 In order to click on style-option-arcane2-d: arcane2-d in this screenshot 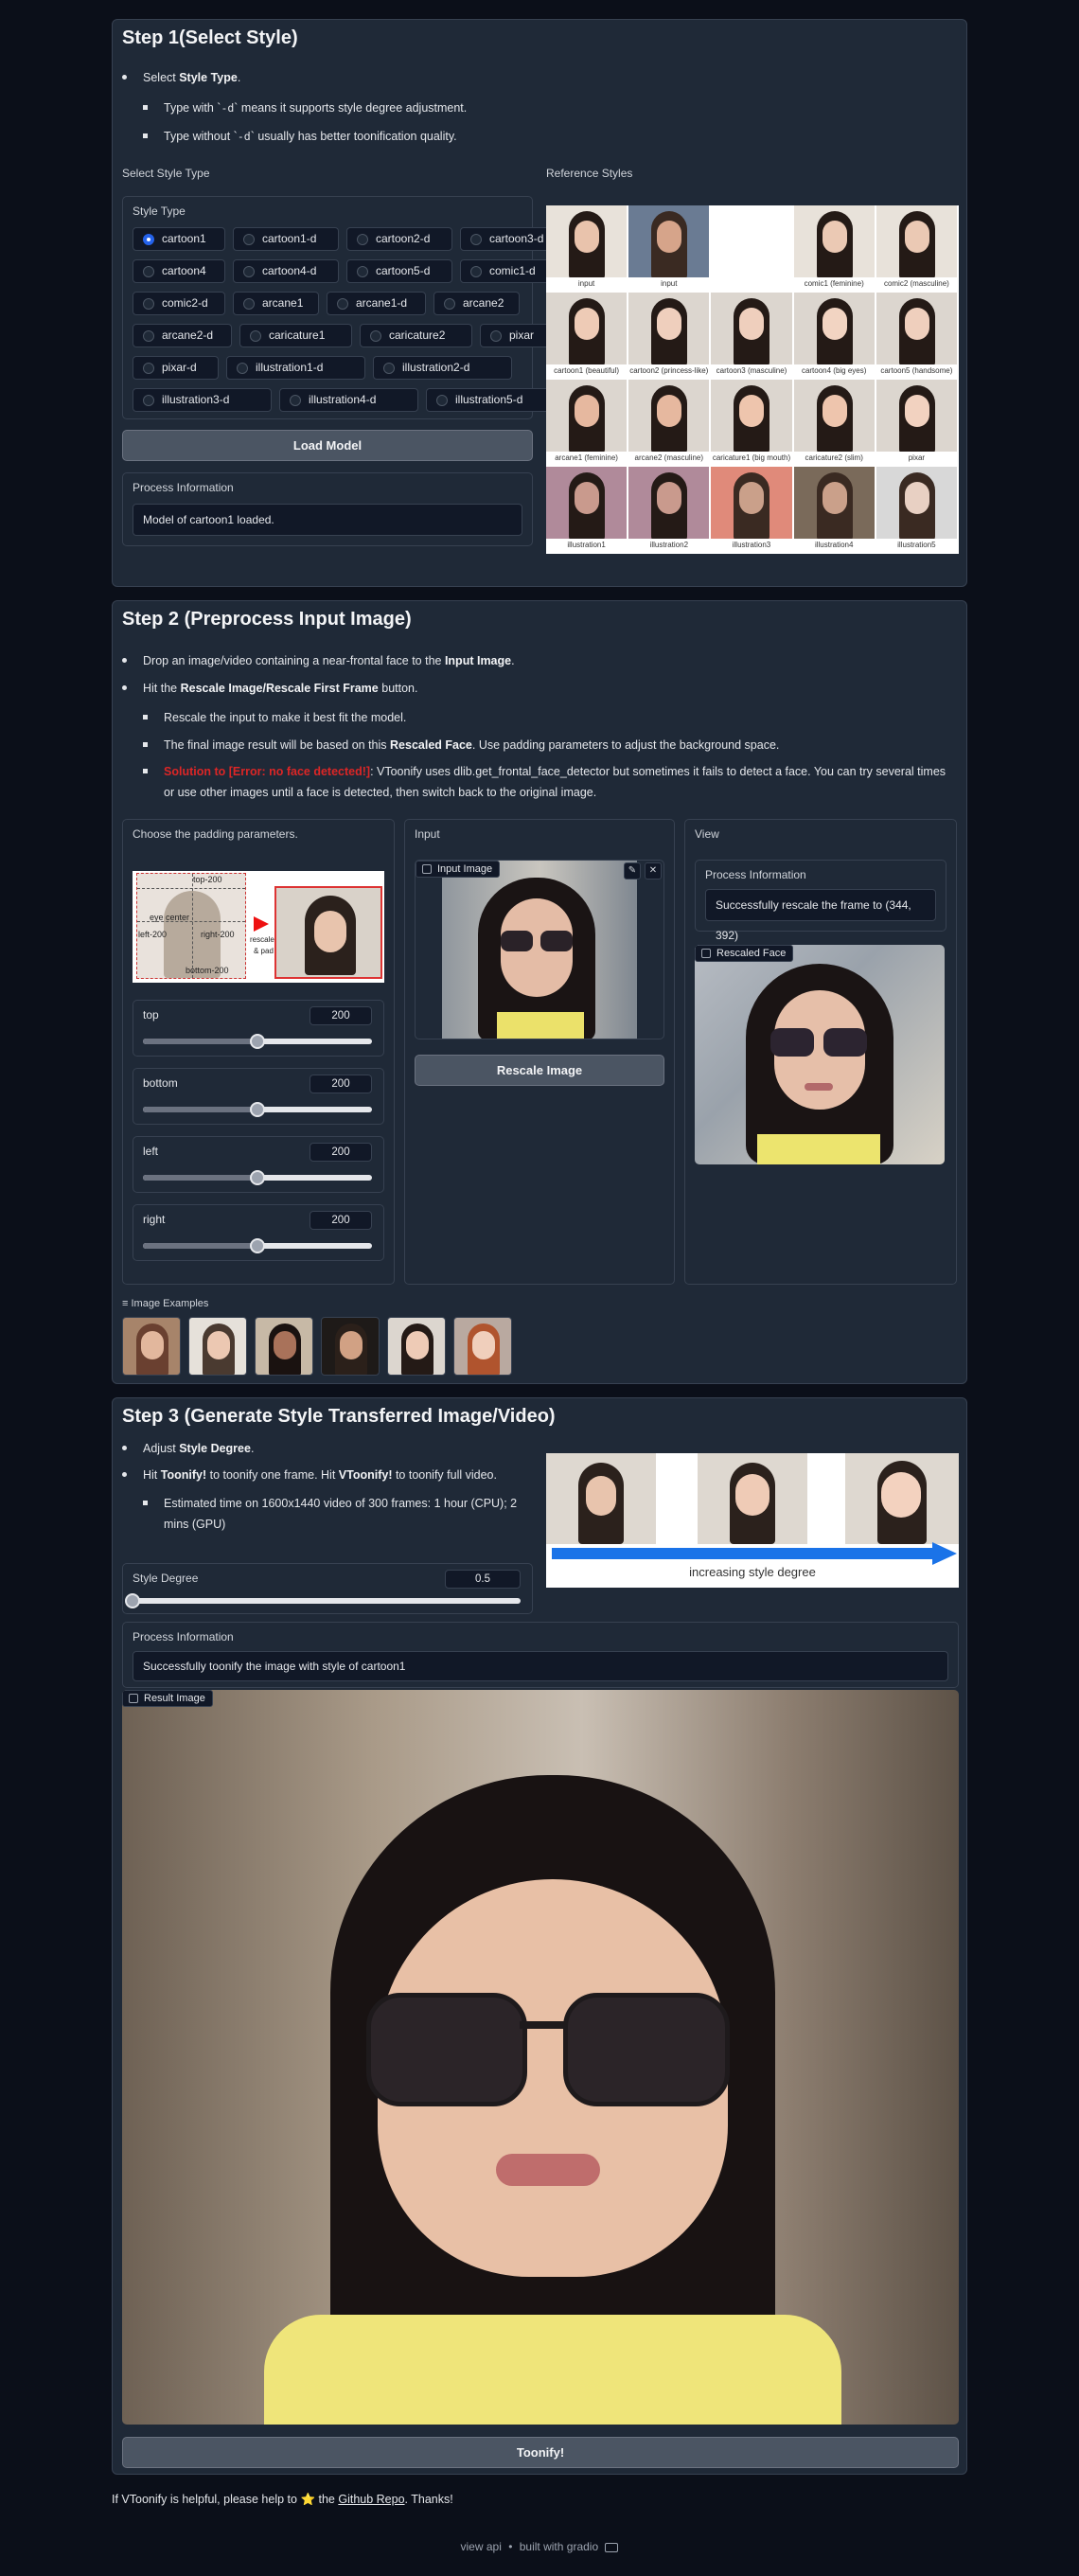, I will do `click(183, 336)`.